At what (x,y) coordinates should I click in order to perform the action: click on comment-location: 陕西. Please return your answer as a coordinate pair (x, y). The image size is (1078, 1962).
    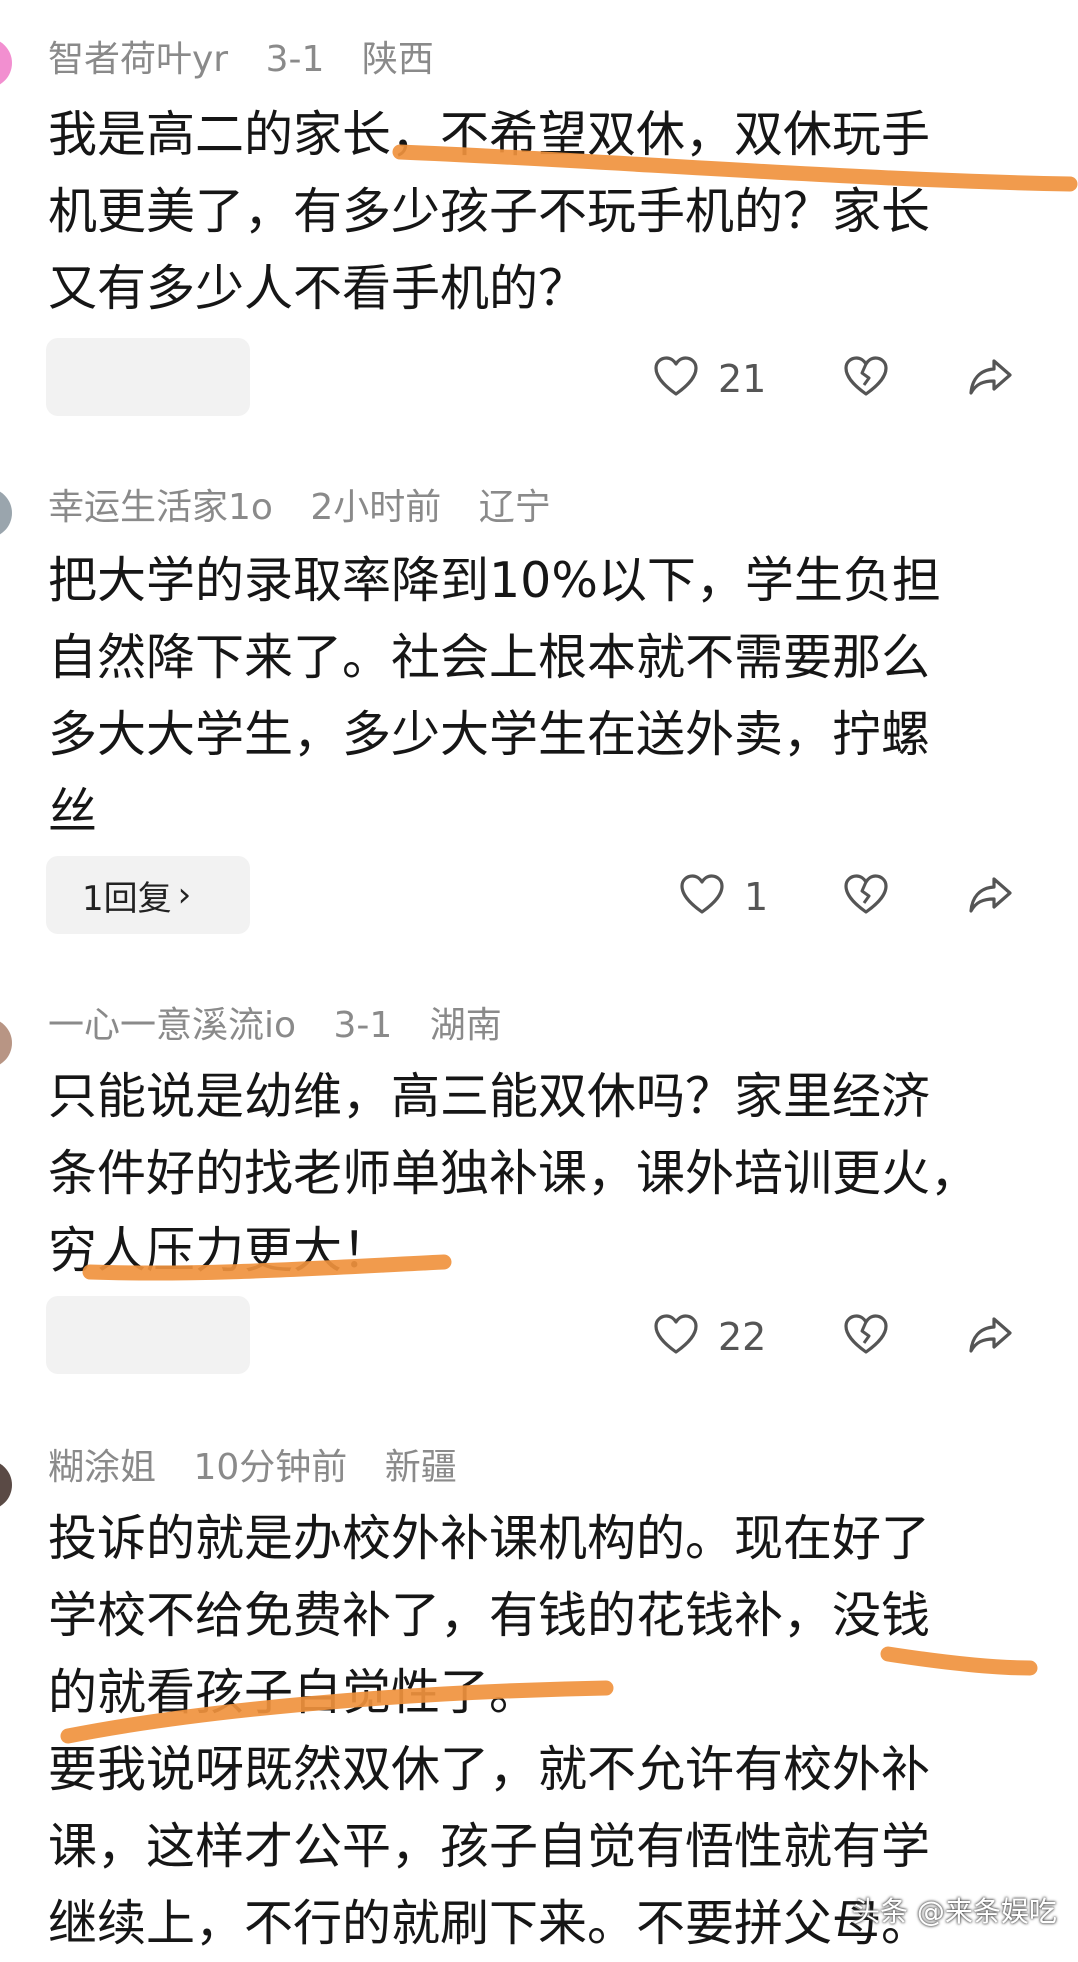
    Looking at the image, I should click on (397, 59).